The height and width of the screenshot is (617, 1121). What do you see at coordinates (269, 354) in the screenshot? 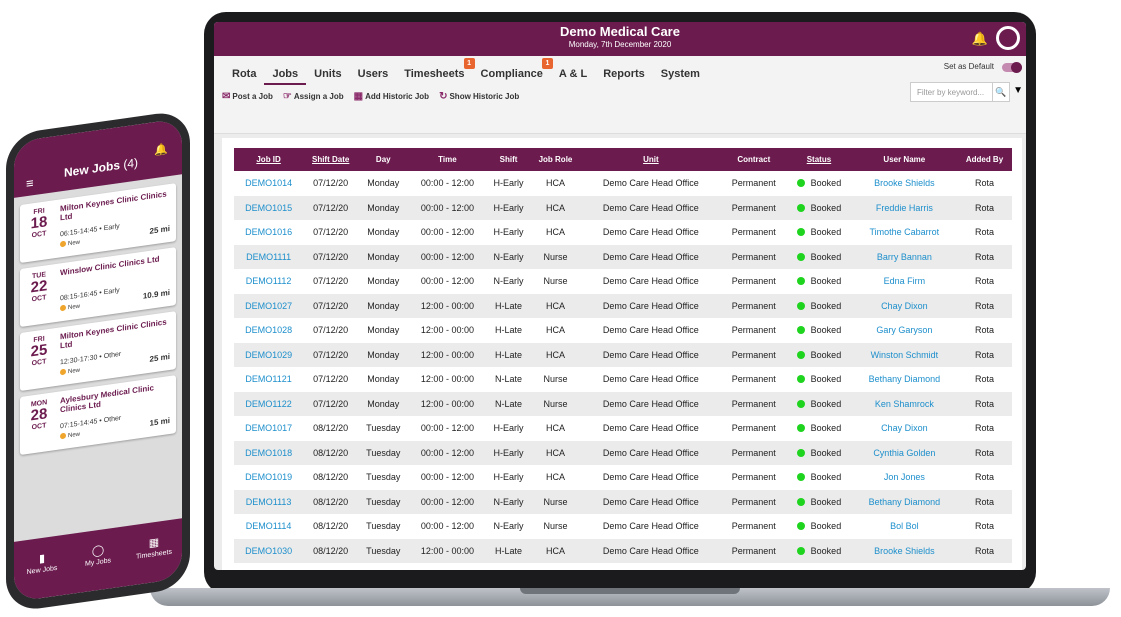
I see `table-cell: DEMO1029` at bounding box center [269, 354].